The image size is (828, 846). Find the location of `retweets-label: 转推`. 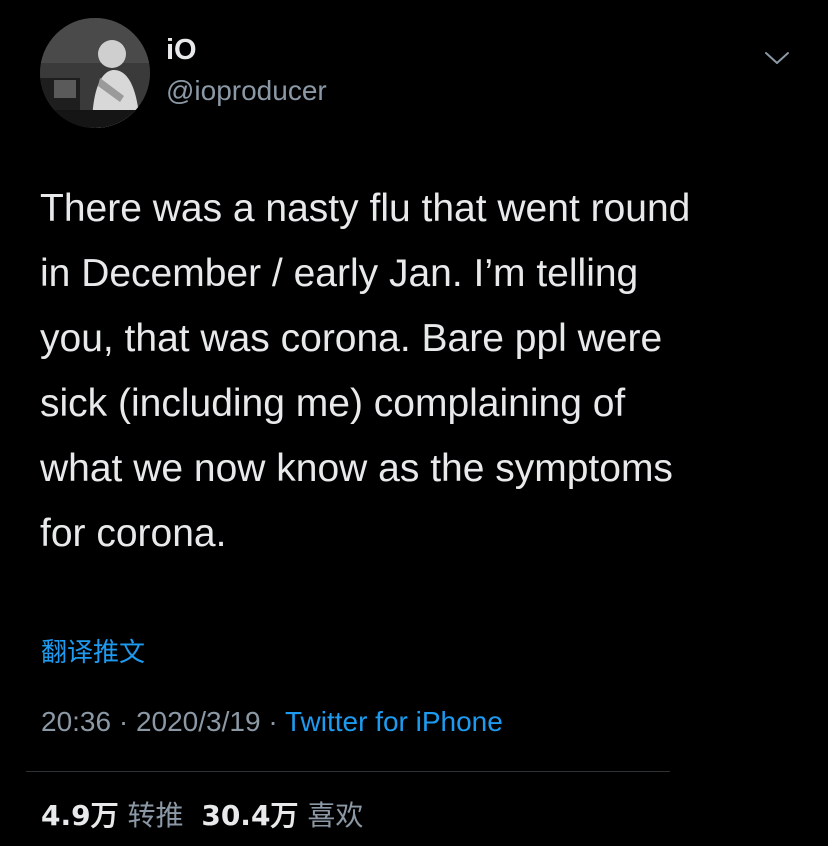

retweets-label: 转推 is located at coordinates (155, 815).